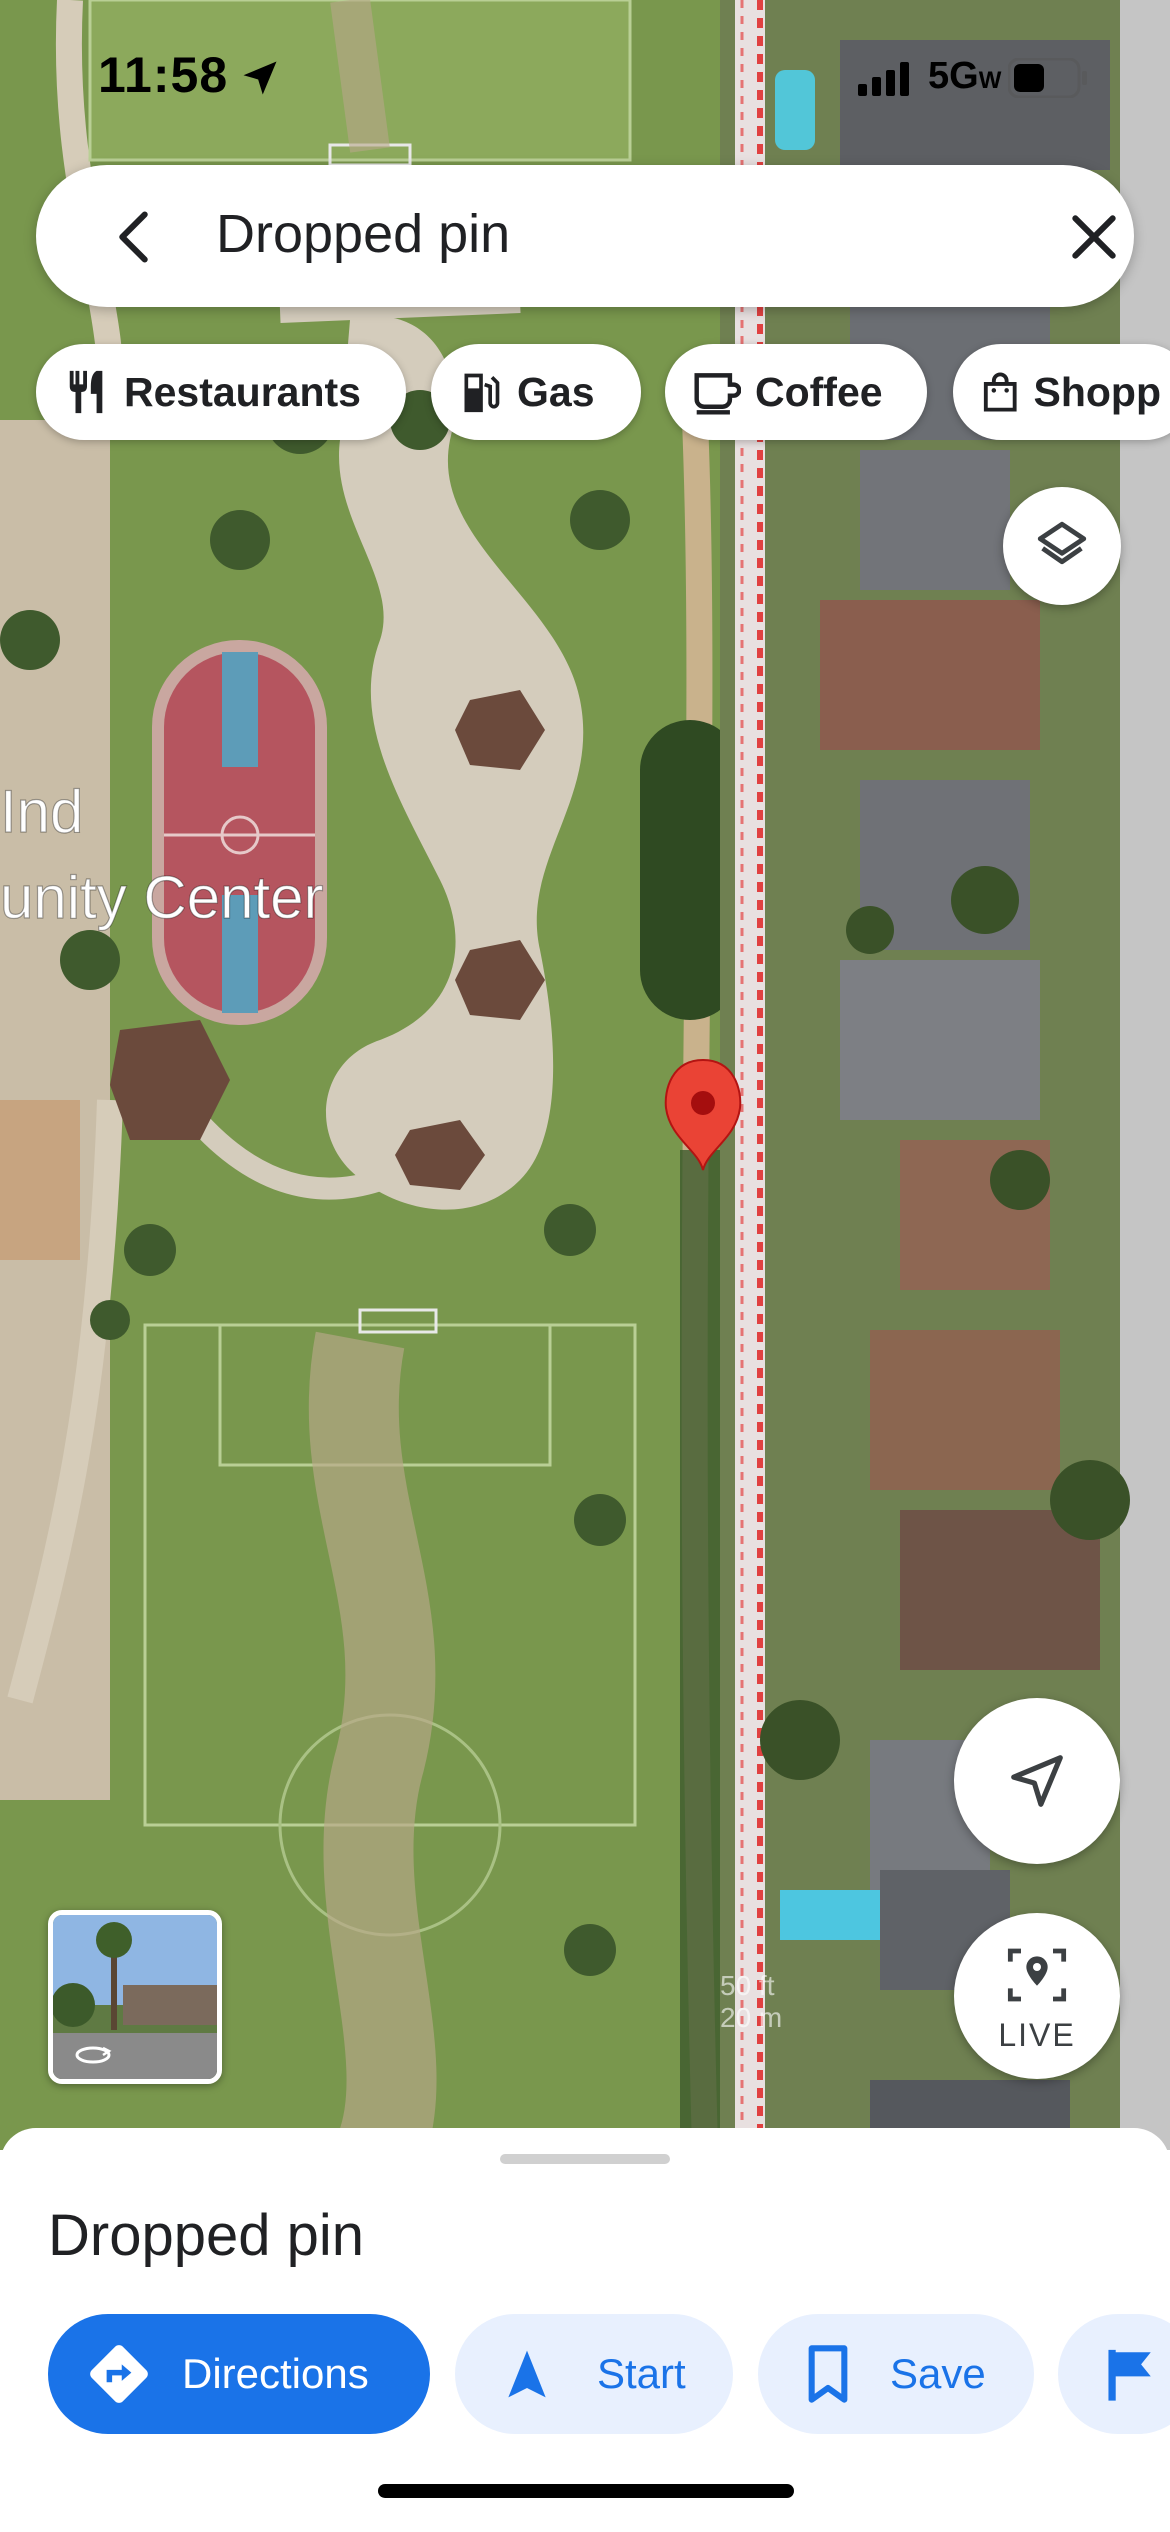 The width and height of the screenshot is (1170, 2532). Describe the element at coordinates (585, 236) in the screenshot. I see `search-bar: Dropped pin` at that location.